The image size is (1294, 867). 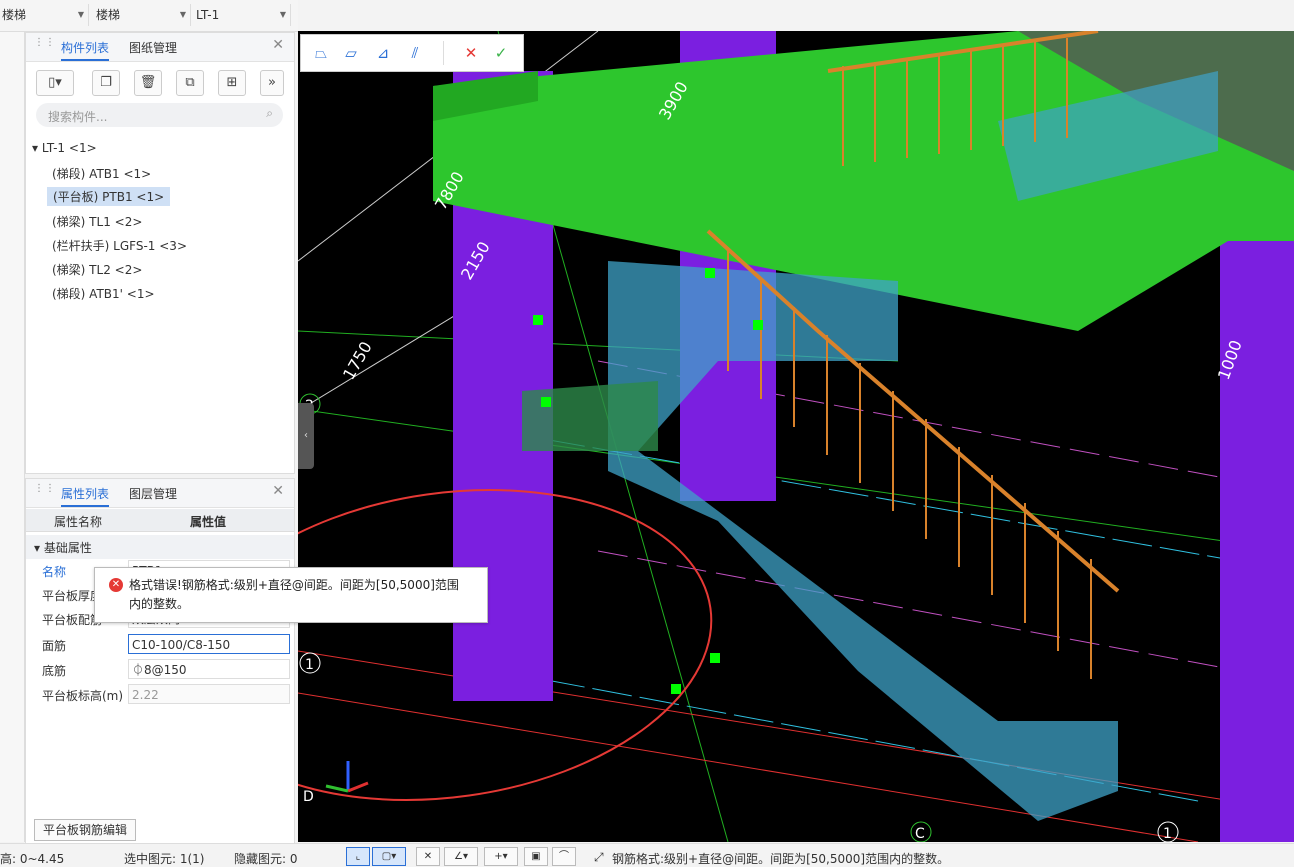 What do you see at coordinates (208, 15) in the screenshot?
I see `component-dropdown-label: LT-1` at bounding box center [208, 15].